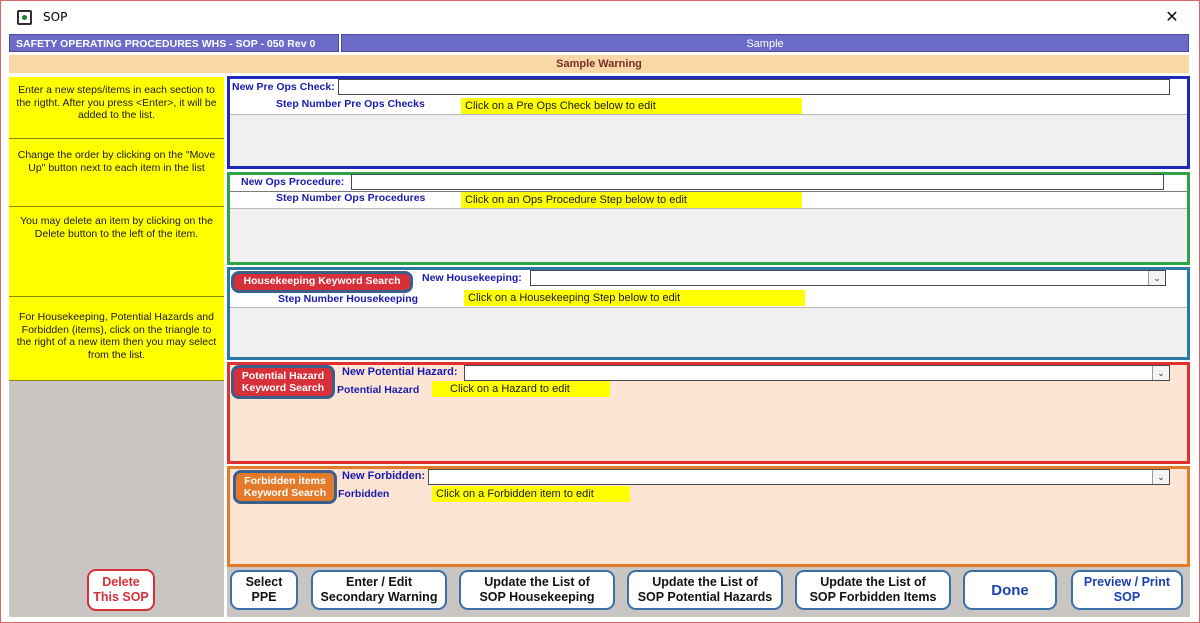 The width and height of the screenshot is (1200, 623). What do you see at coordinates (531, 494) in the screenshot?
I see `forbidden-hint: Click on a Forbidden item to edit` at bounding box center [531, 494].